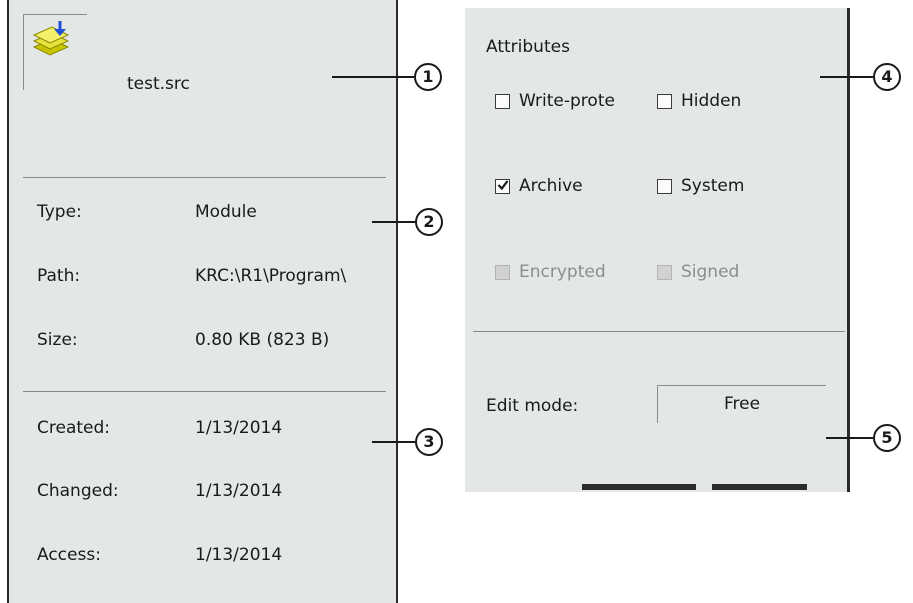 The image size is (913, 603). What do you see at coordinates (59, 212) in the screenshot?
I see `type-label: Type:` at bounding box center [59, 212].